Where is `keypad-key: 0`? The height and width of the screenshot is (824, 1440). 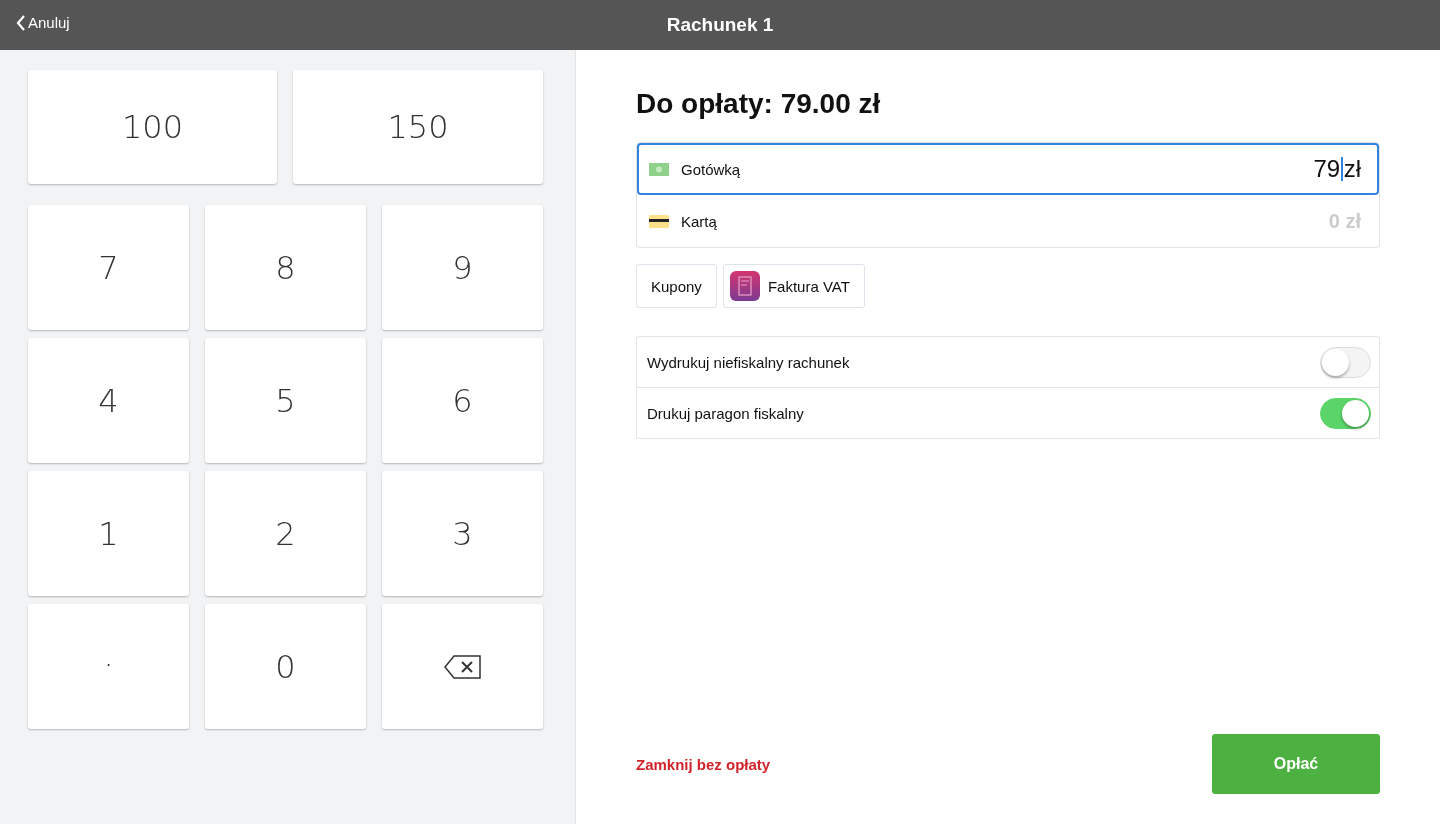 keypad-key: 0 is located at coordinates (285, 666).